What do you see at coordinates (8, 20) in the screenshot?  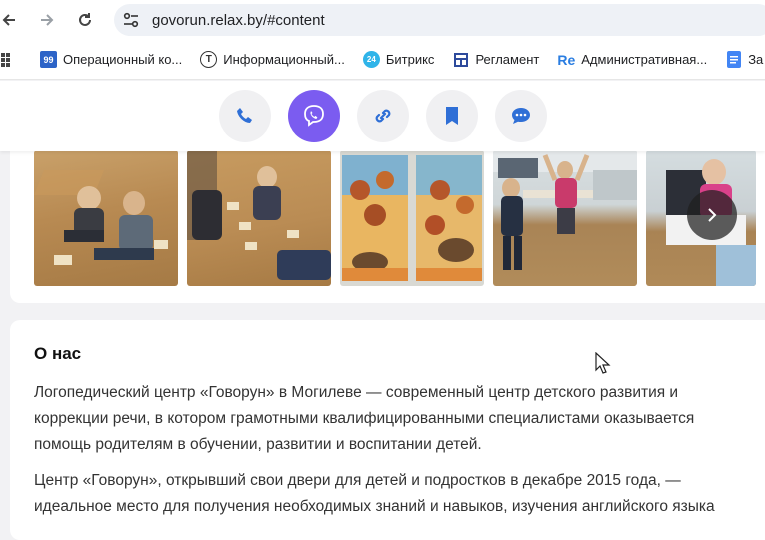 I see `arrow-left-icon` at bounding box center [8, 20].